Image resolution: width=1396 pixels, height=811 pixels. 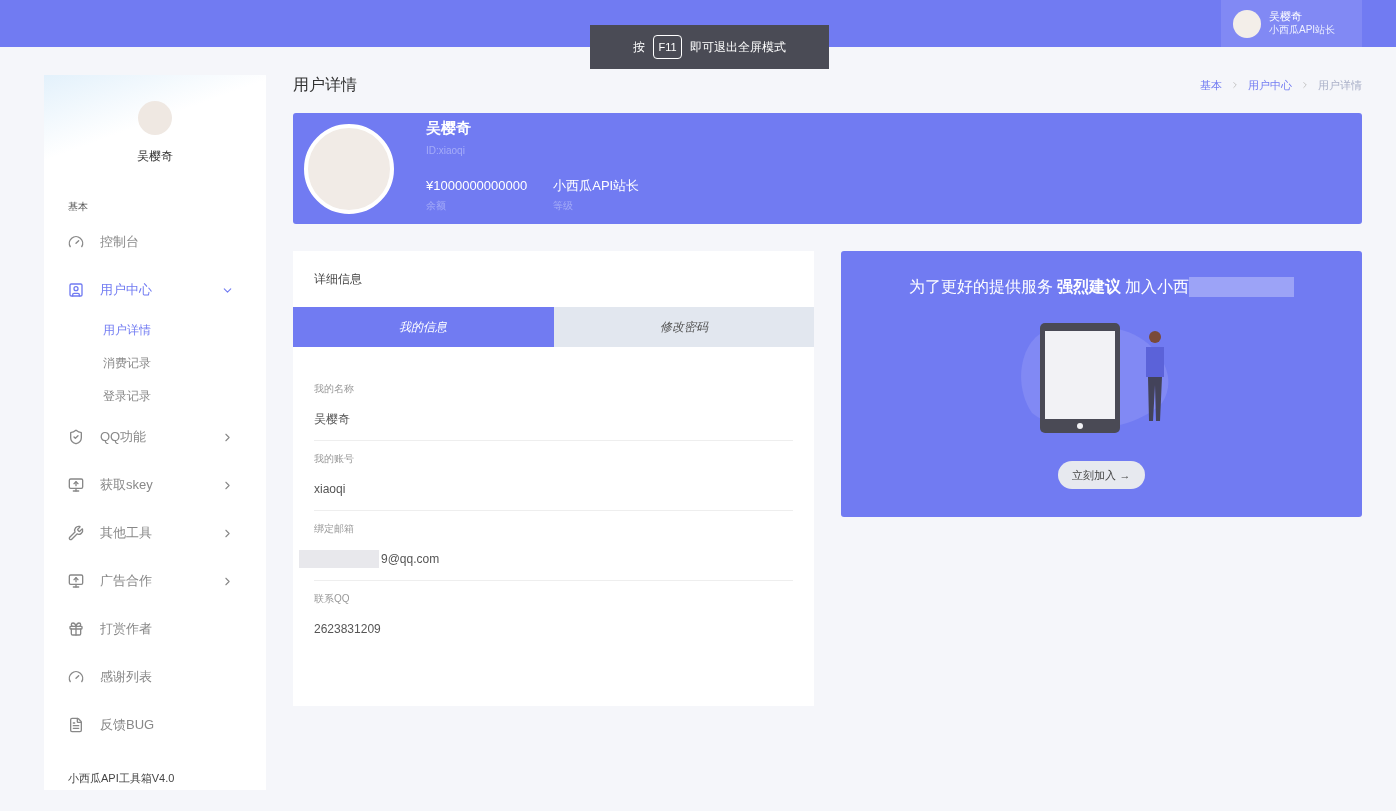 What do you see at coordinates (477, 185) in the screenshot?
I see `stat-value: ¥1000000000000` at bounding box center [477, 185].